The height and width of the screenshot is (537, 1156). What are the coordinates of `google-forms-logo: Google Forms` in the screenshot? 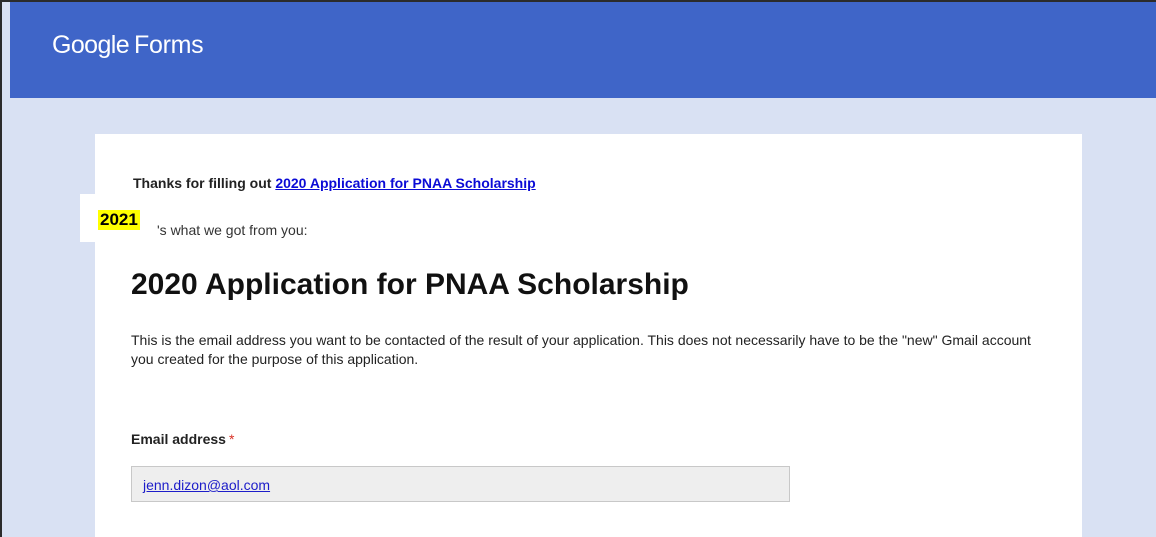 It's located at (128, 45).